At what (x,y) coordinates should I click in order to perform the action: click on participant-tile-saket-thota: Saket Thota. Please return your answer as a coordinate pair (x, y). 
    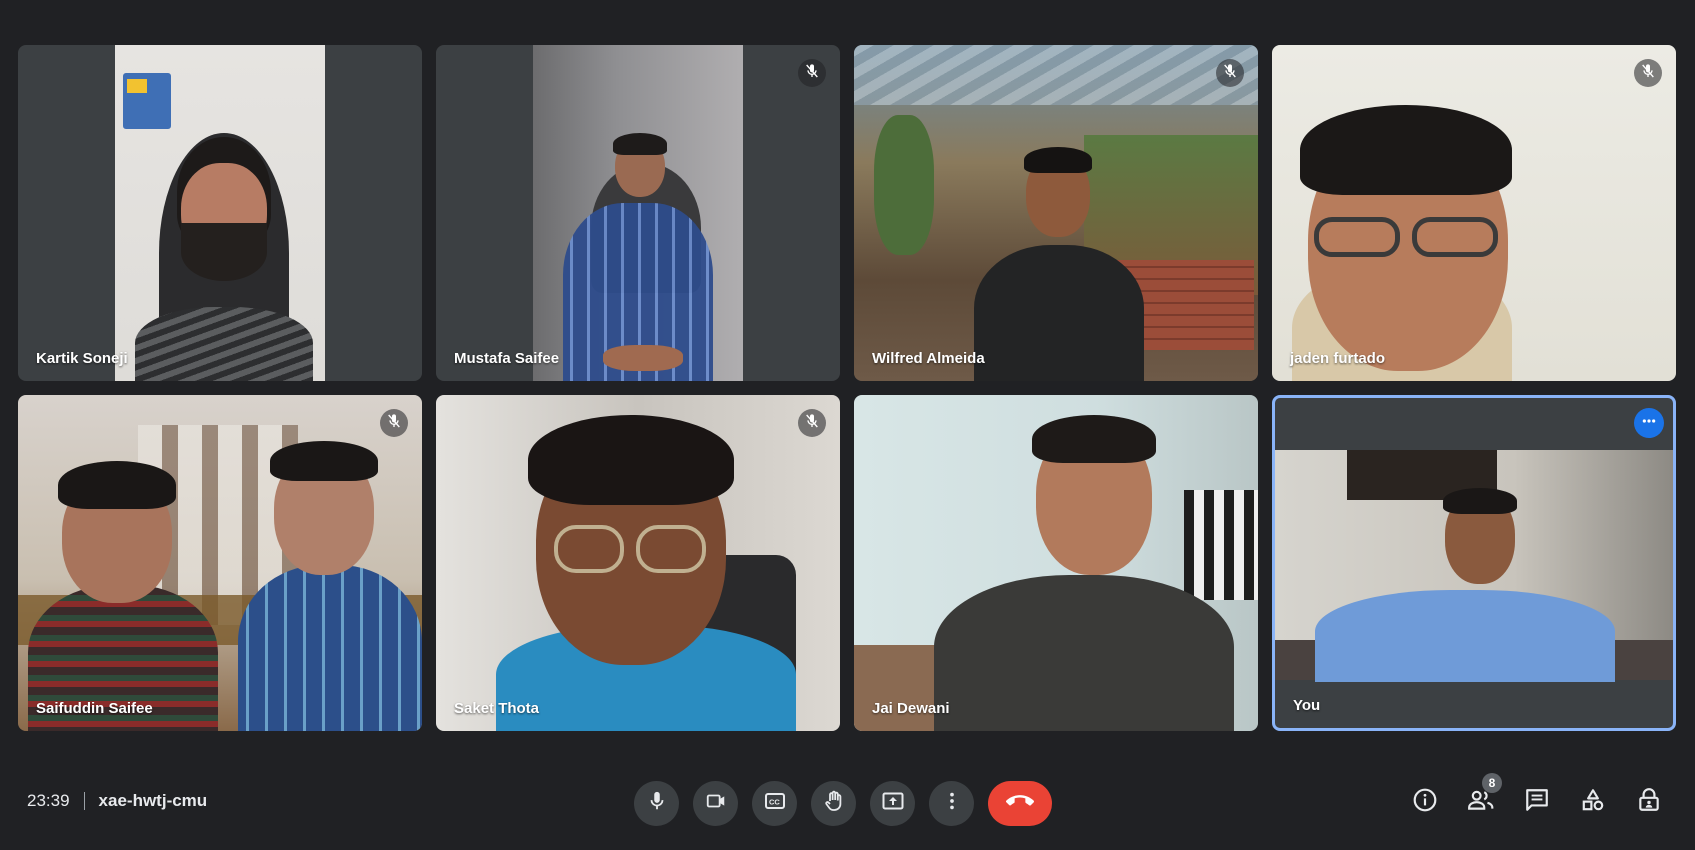
    Looking at the image, I should click on (638, 563).